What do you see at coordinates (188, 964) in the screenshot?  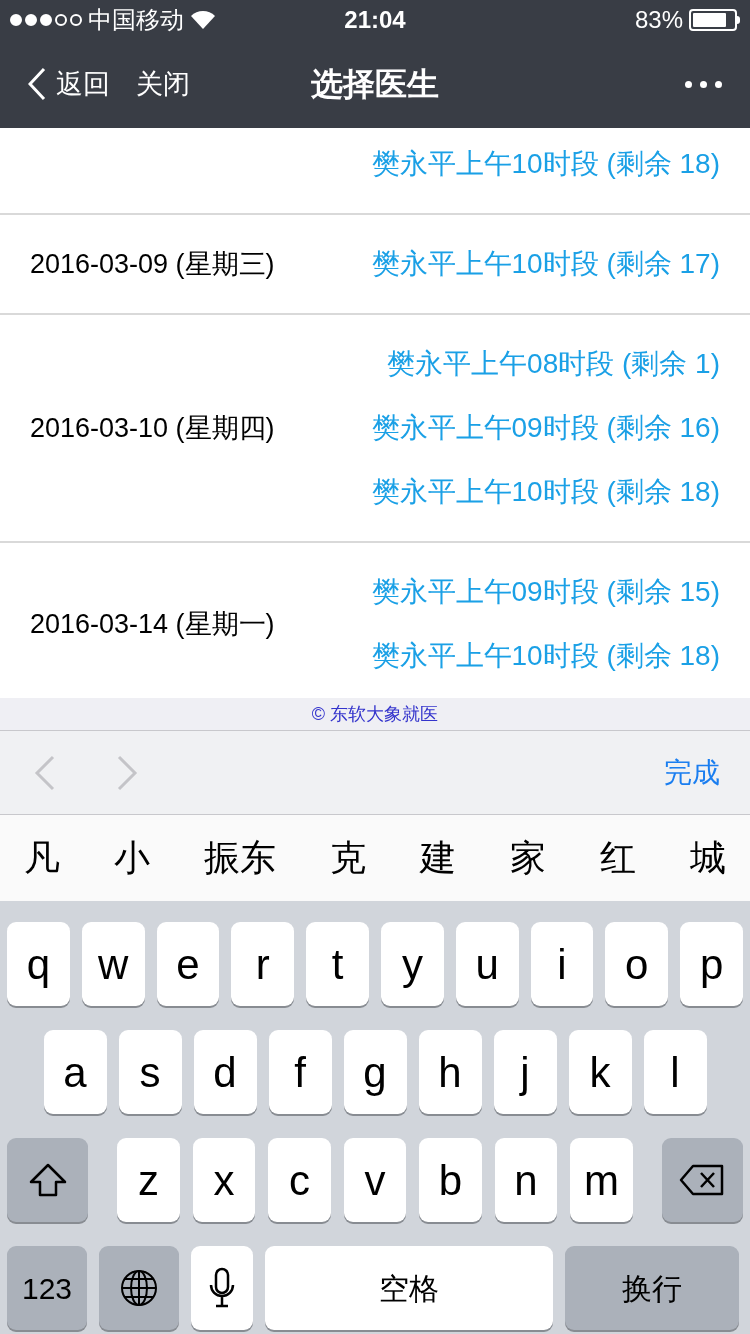 I see `letter-key: e` at bounding box center [188, 964].